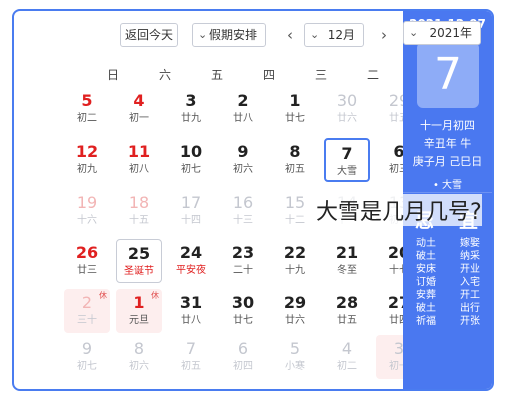  What do you see at coordinates (347, 153) in the screenshot?
I see `day-number: 7` at bounding box center [347, 153].